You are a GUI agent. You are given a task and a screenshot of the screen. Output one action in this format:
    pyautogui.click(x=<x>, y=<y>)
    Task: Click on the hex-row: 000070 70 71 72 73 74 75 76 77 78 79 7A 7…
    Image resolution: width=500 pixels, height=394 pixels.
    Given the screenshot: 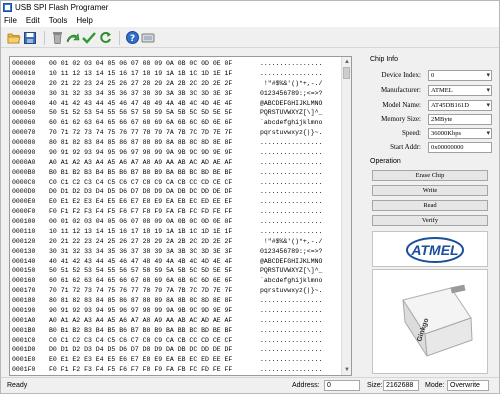 What is the action you would take?
    pyautogui.click(x=177, y=133)
    